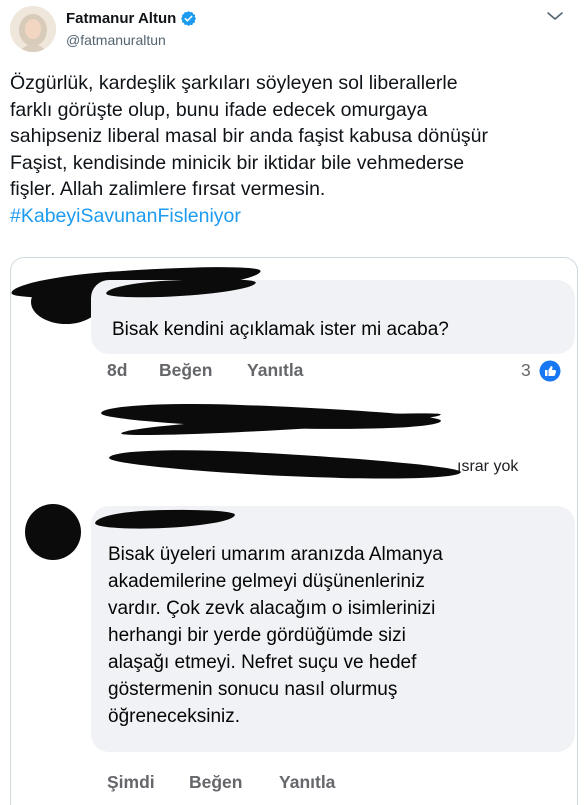 The image size is (584, 805). Describe the element at coordinates (125, 216) in the screenshot. I see `hashtag-link: #KabeyiSavunanFisleniyor` at that location.